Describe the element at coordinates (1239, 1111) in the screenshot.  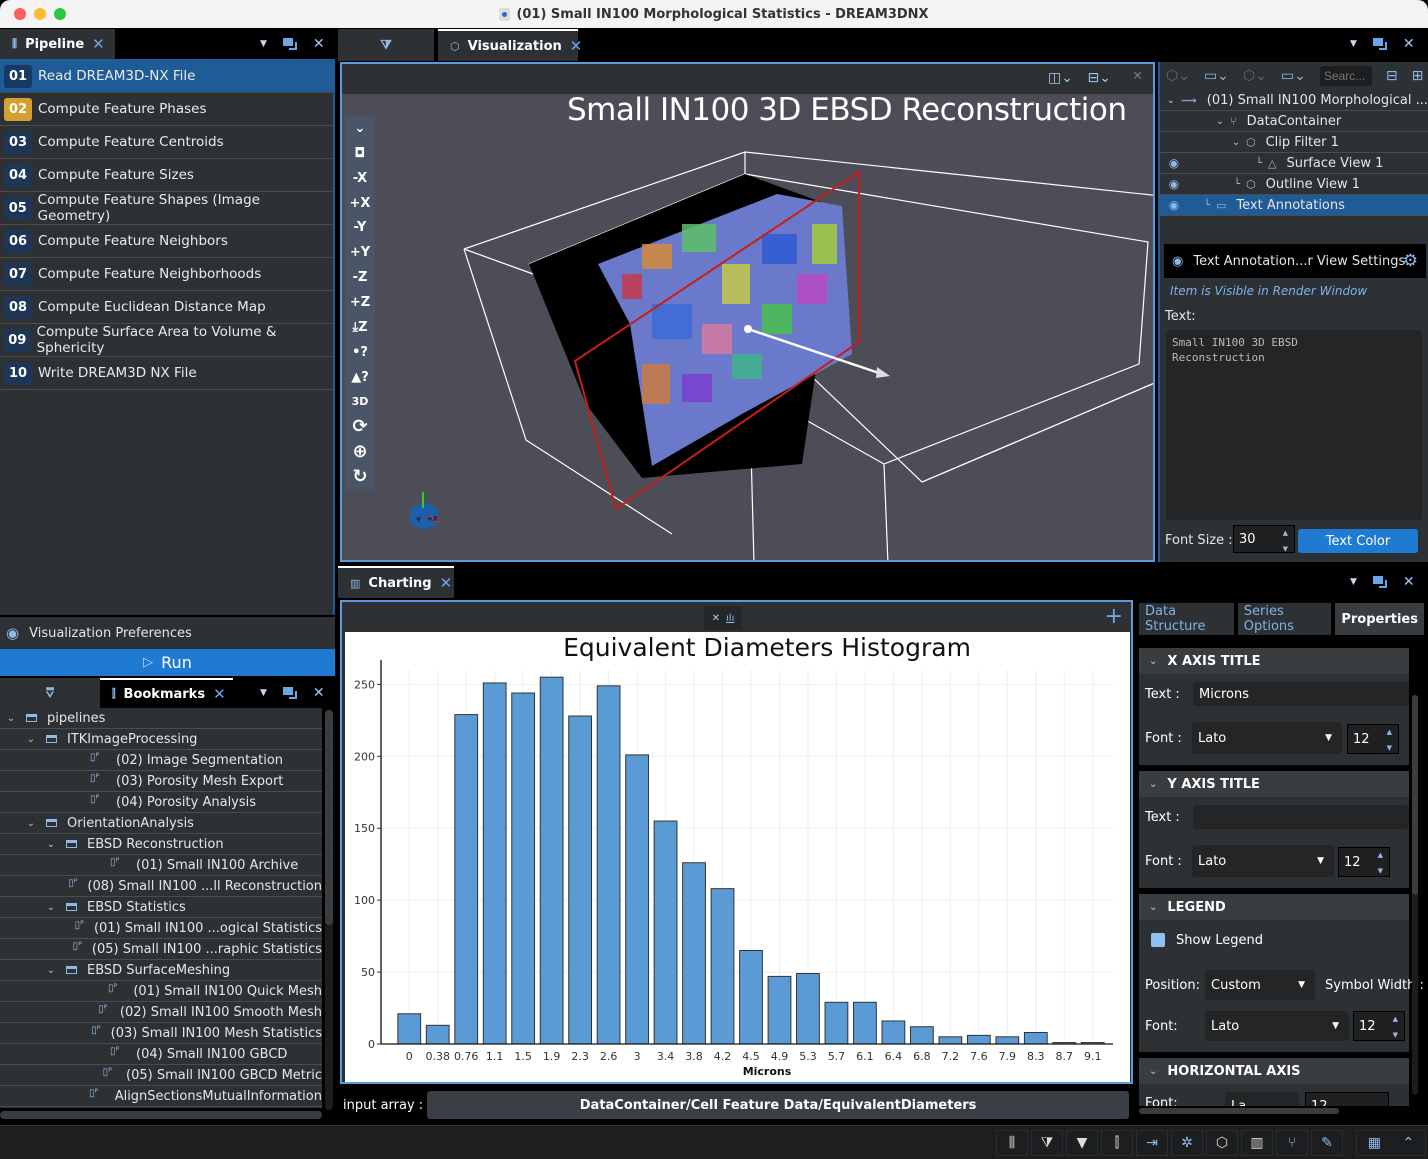
I see `properties-hscrollbar` at that location.